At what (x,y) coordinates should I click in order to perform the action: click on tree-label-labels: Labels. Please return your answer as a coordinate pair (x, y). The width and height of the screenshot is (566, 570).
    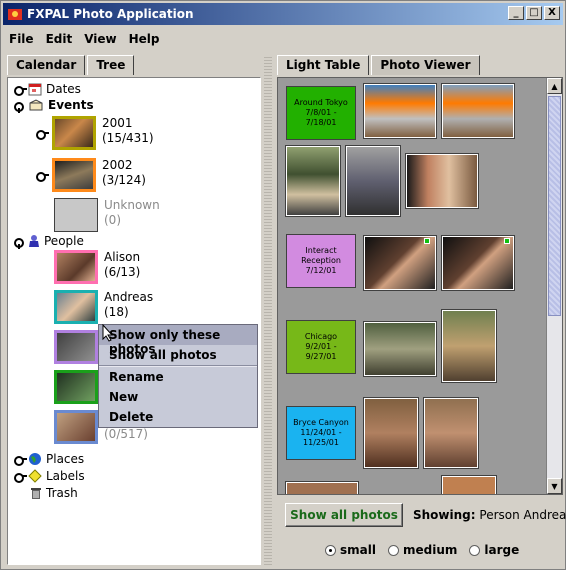
    Looking at the image, I should click on (65, 476).